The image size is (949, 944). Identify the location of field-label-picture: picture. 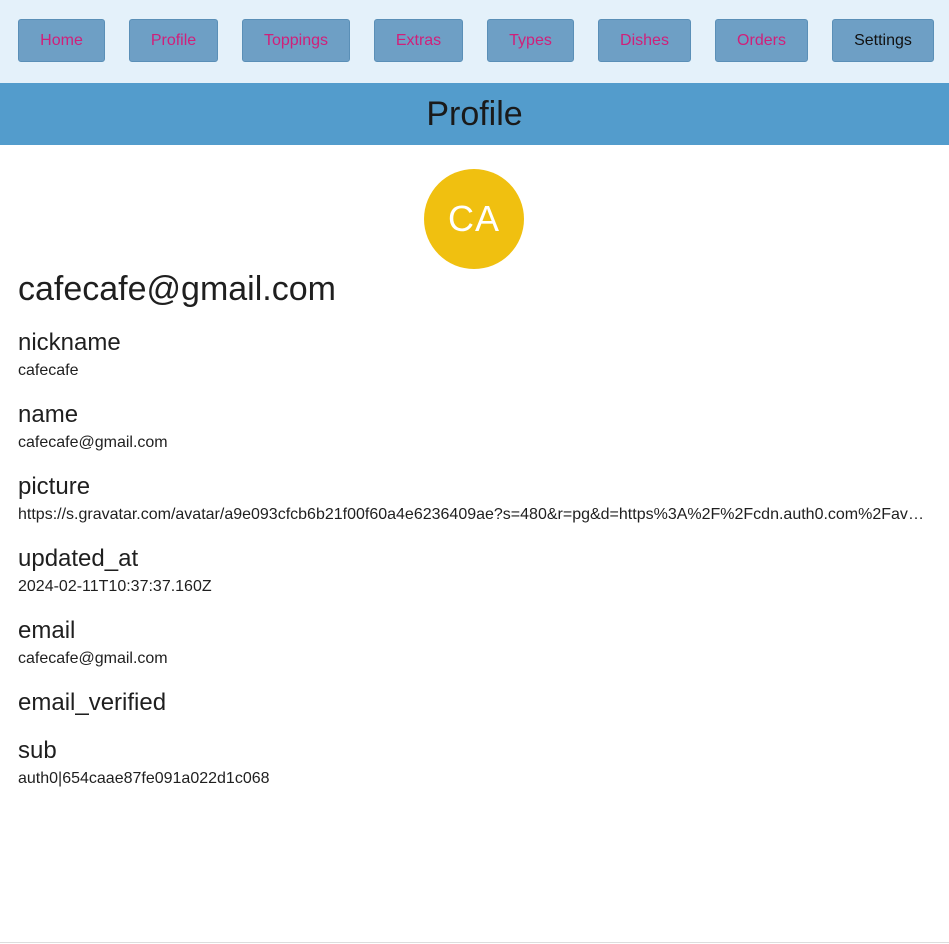
(54, 486).